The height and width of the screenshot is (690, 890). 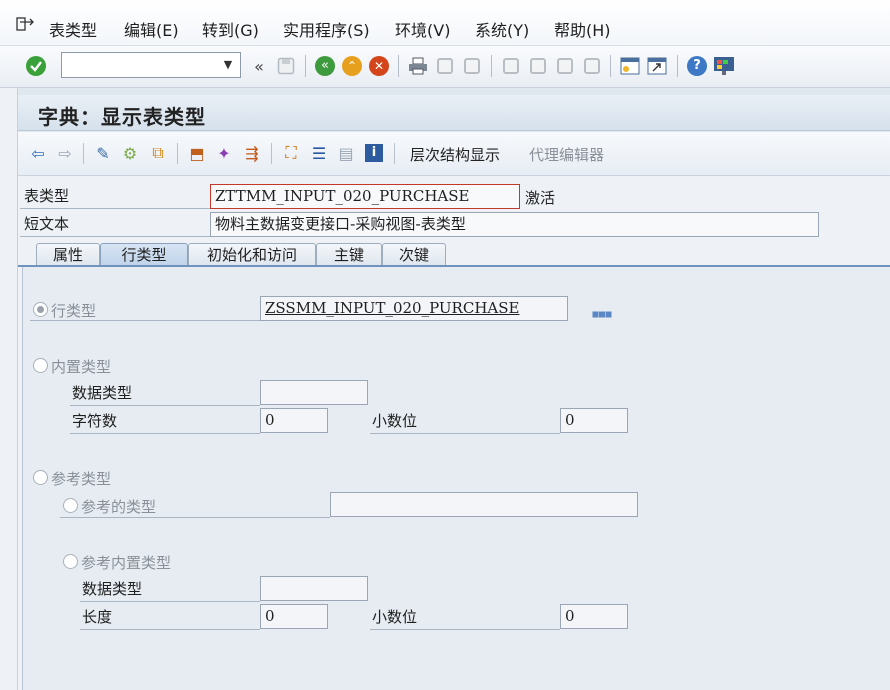 What do you see at coordinates (511, 66) in the screenshot?
I see `first-page-icon` at bounding box center [511, 66].